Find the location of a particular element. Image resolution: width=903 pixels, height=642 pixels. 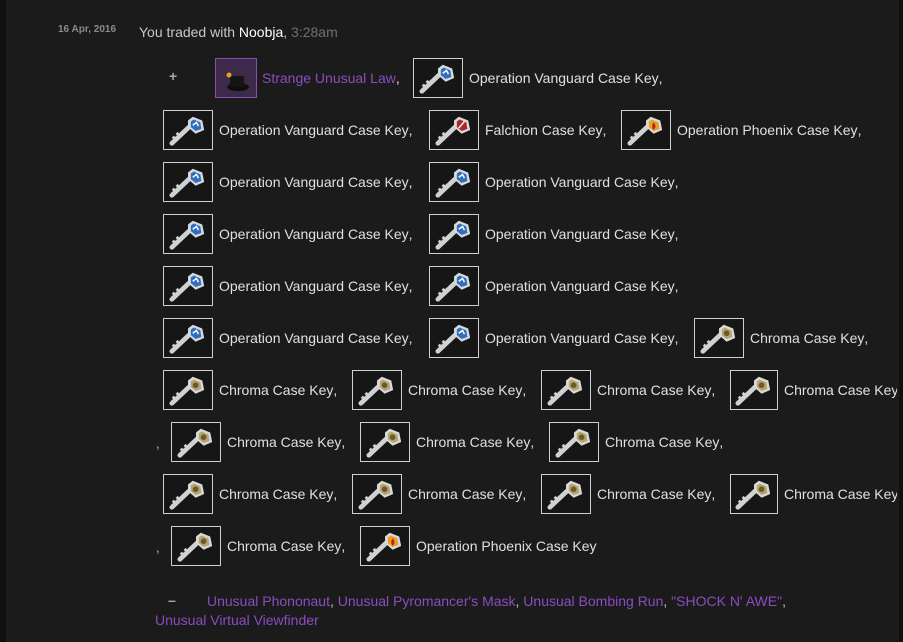

trade-item: Operation Phoenix Case Key is located at coordinates (478, 546).